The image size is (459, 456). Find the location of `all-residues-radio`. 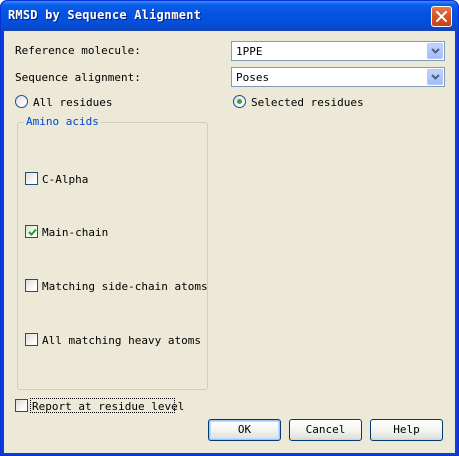

all-residues-radio is located at coordinates (21, 101).